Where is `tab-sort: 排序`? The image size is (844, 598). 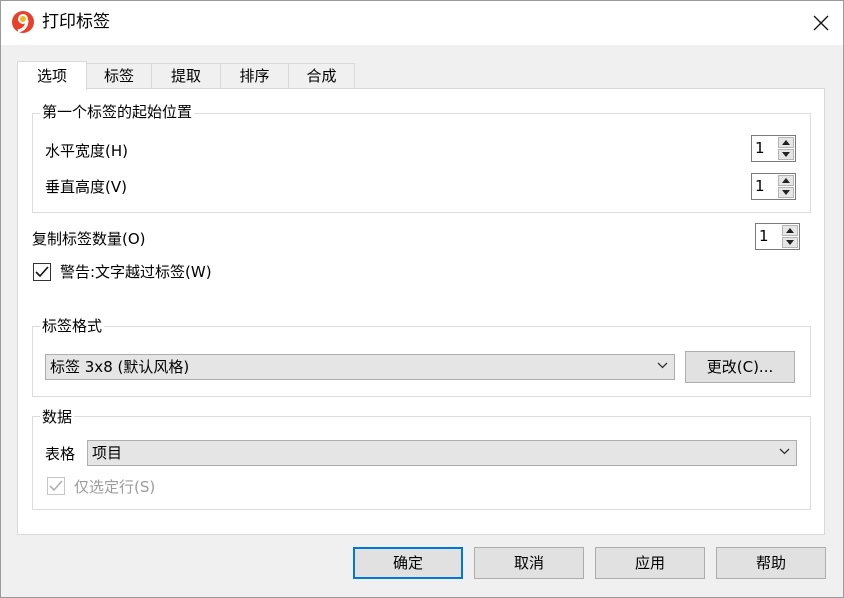
tab-sort: 排序 is located at coordinates (254, 76).